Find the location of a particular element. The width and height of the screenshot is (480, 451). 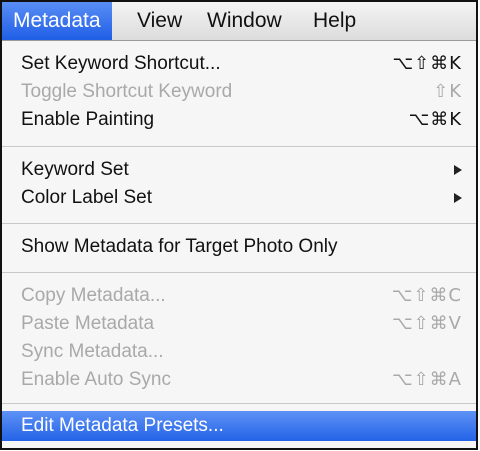

menu-item-color-label-set: Color Label Set is located at coordinates (239, 198).